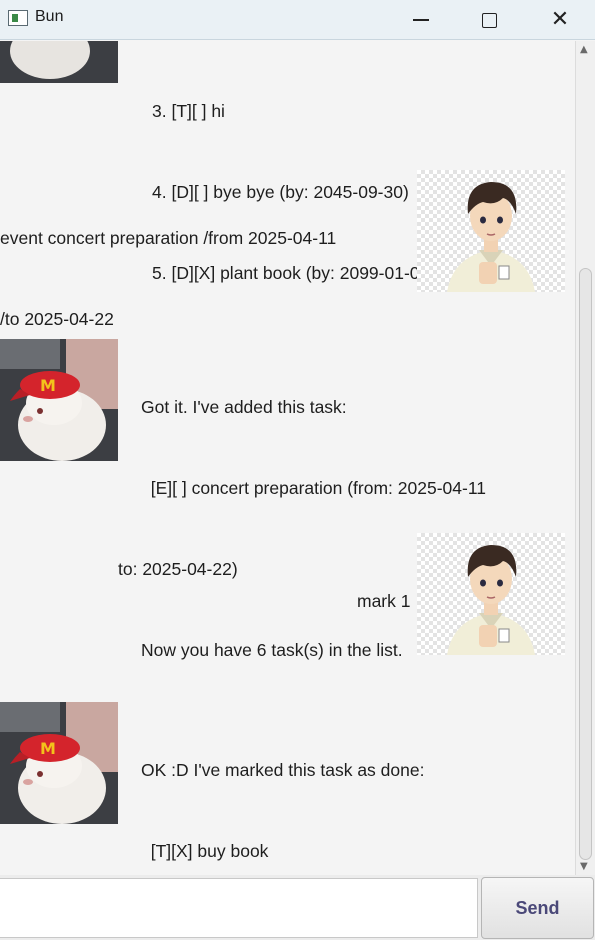  Describe the element at coordinates (244, 407) in the screenshot. I see `message-line: Got it. I've added this task:` at that location.